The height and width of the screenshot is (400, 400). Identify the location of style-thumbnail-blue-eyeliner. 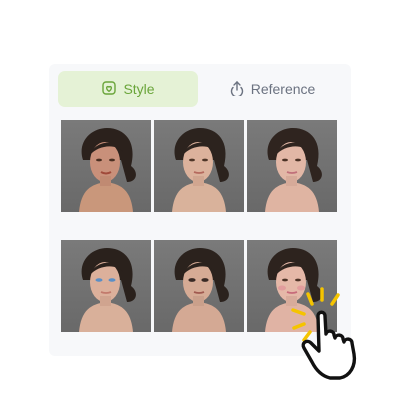
(106, 286).